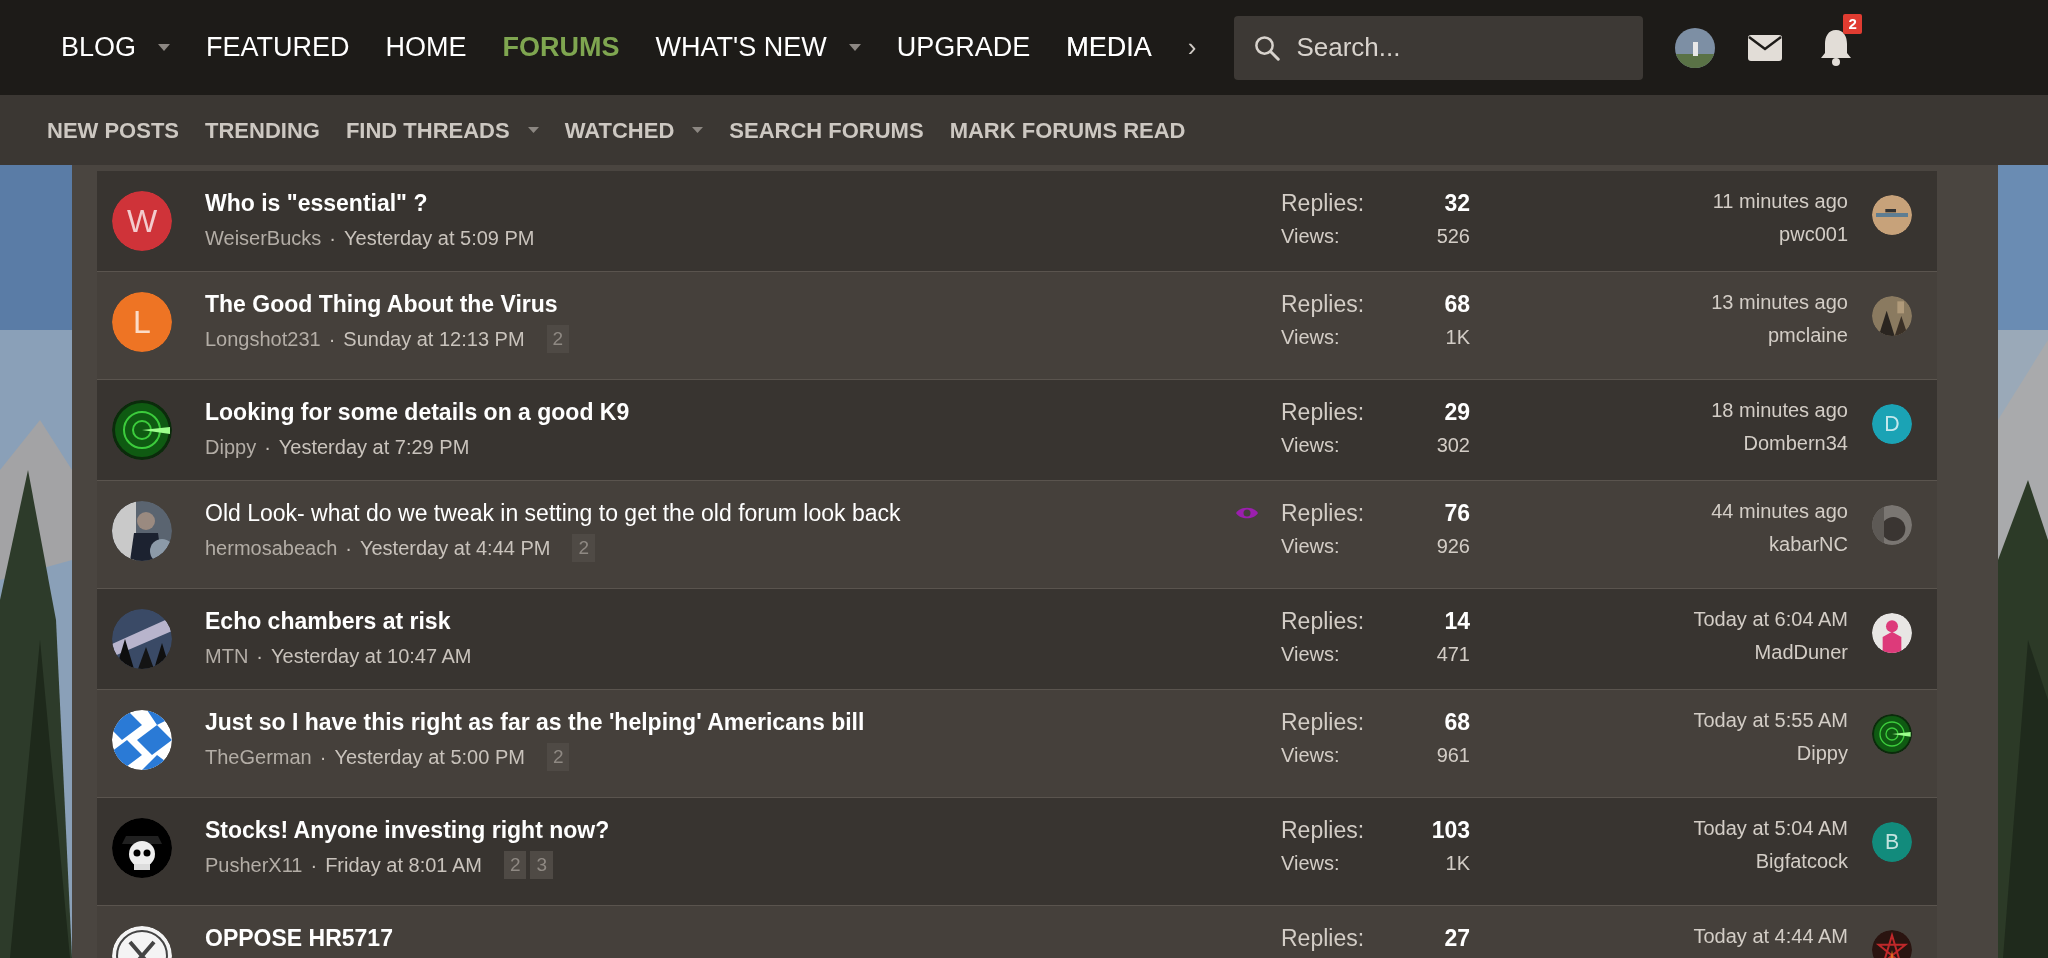 This screenshot has height=958, width=2048. I want to click on last-post-time: Today at 5:55 AM, so click(1770, 720).